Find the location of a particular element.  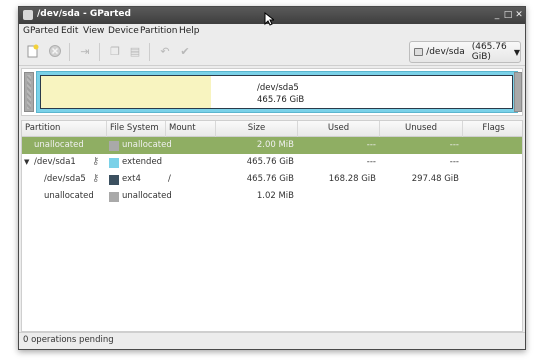

partition-map: /dev/sda5 465.76 GiB is located at coordinates (272, 92).